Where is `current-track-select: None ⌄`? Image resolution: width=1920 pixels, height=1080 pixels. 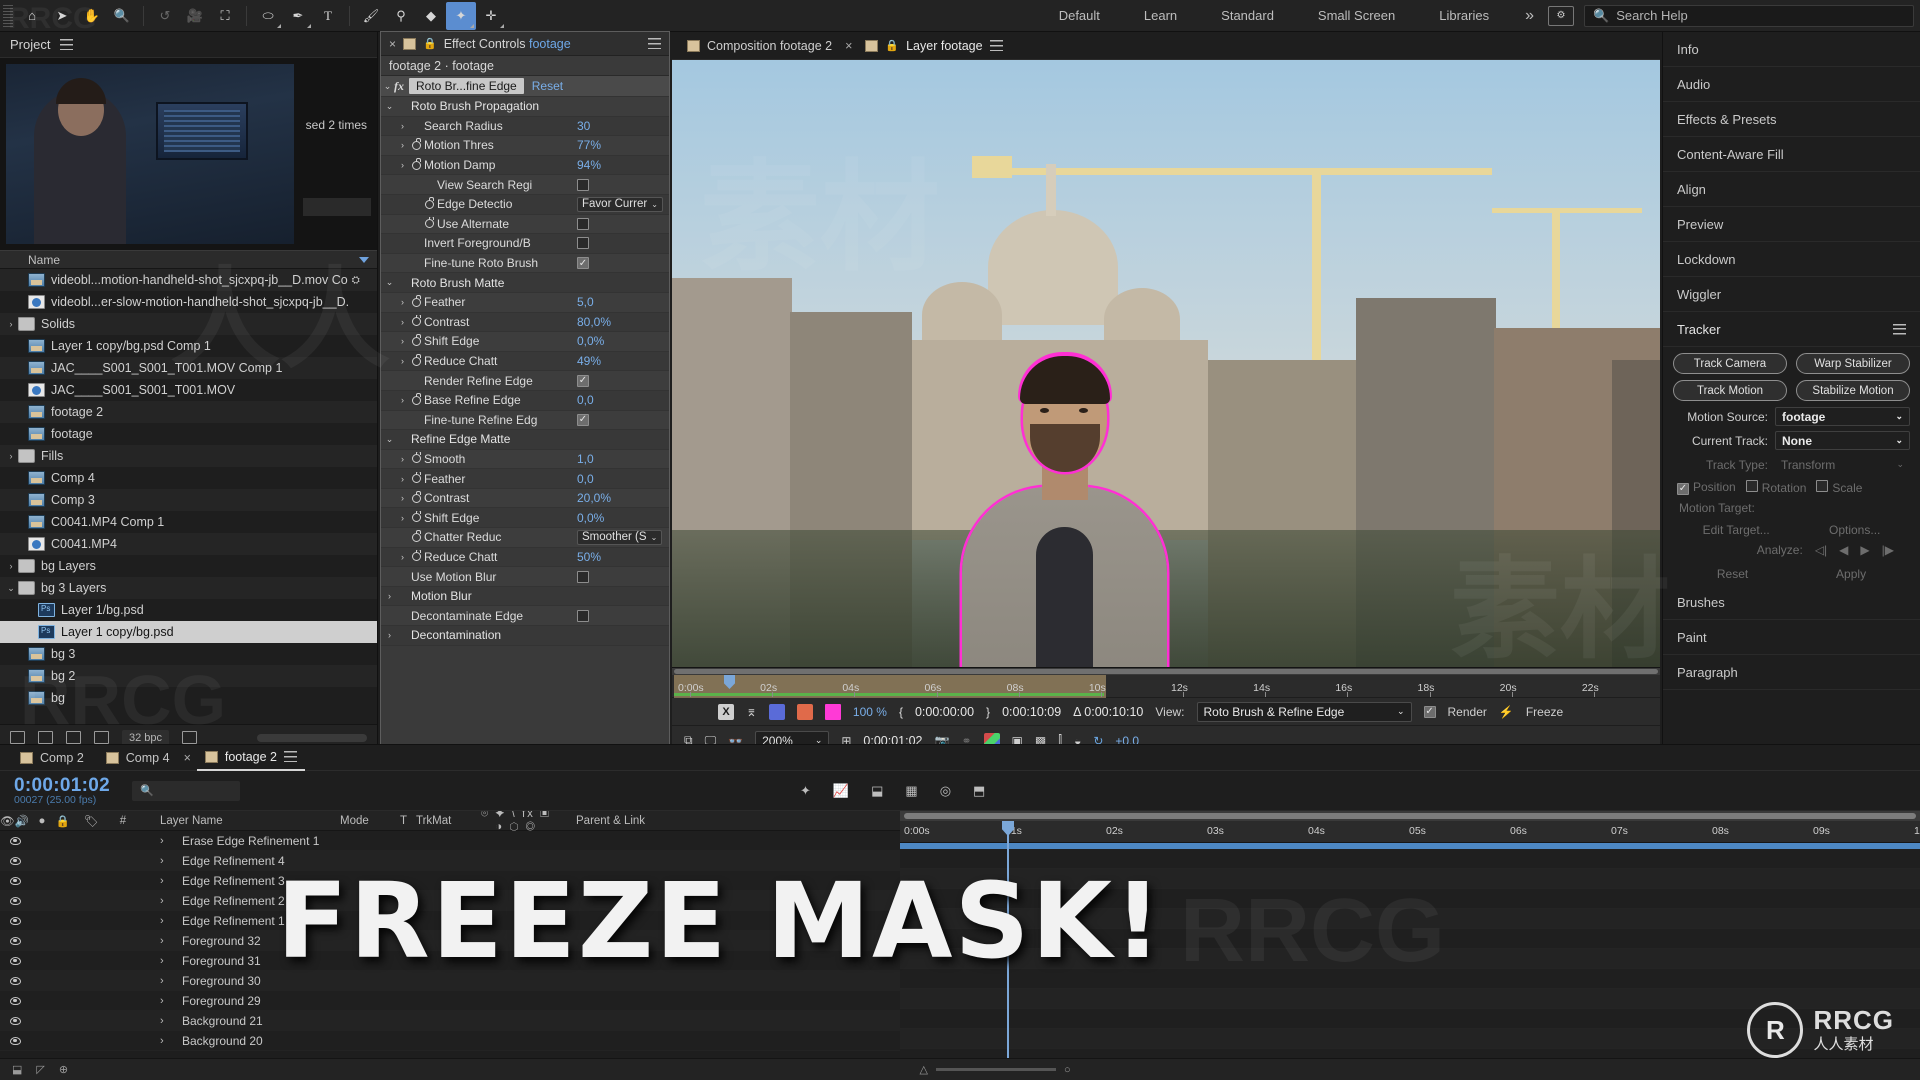
current-track-select: None ⌄ is located at coordinates (1842, 440).